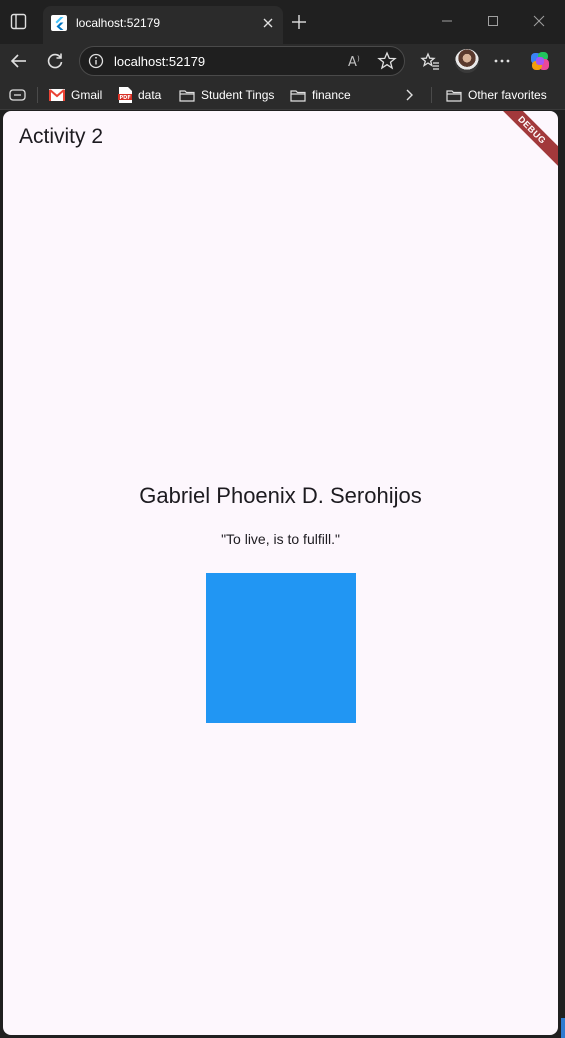 This screenshot has height=1038, width=565. Describe the element at coordinates (19, 61) in the screenshot. I see `back-icon` at that location.